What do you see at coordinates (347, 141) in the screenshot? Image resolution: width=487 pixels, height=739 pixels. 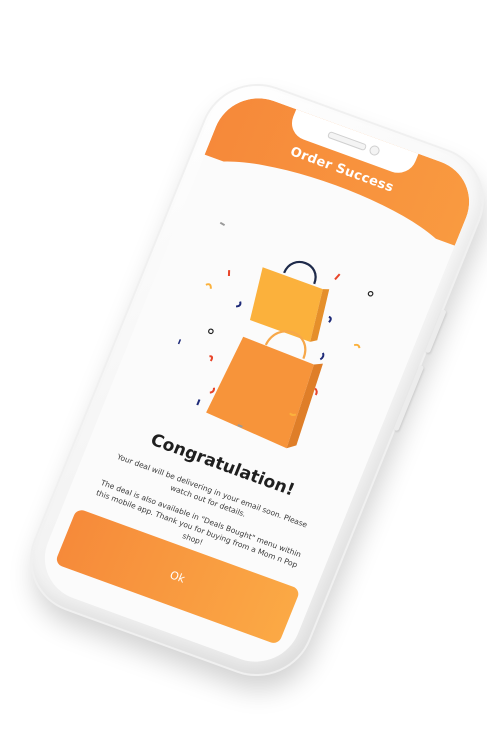 I see `speaker-grille` at bounding box center [347, 141].